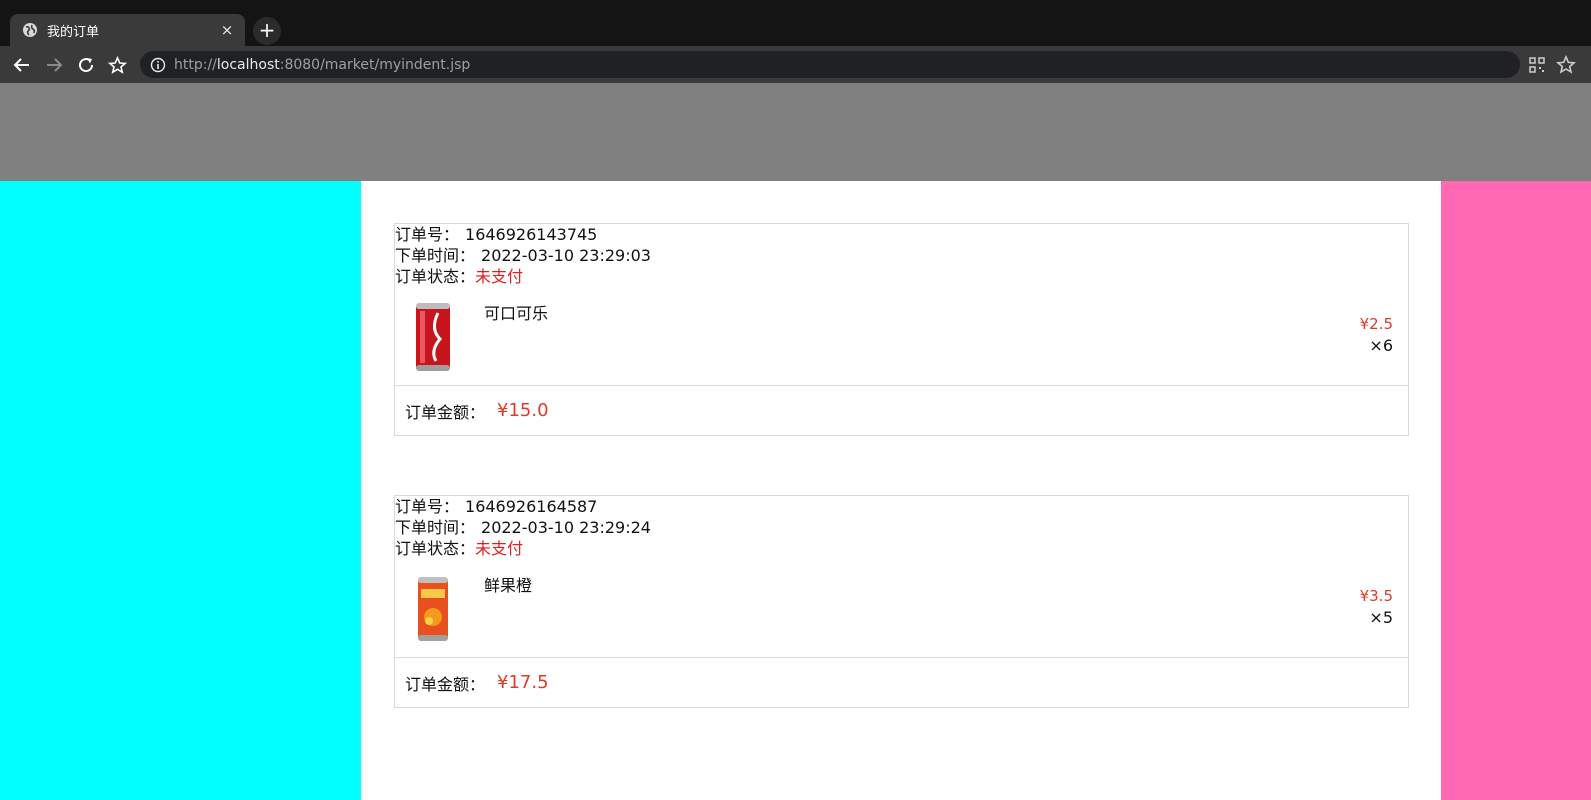  I want to click on tab-strip: 我的订单 × +, so click(795, 23).